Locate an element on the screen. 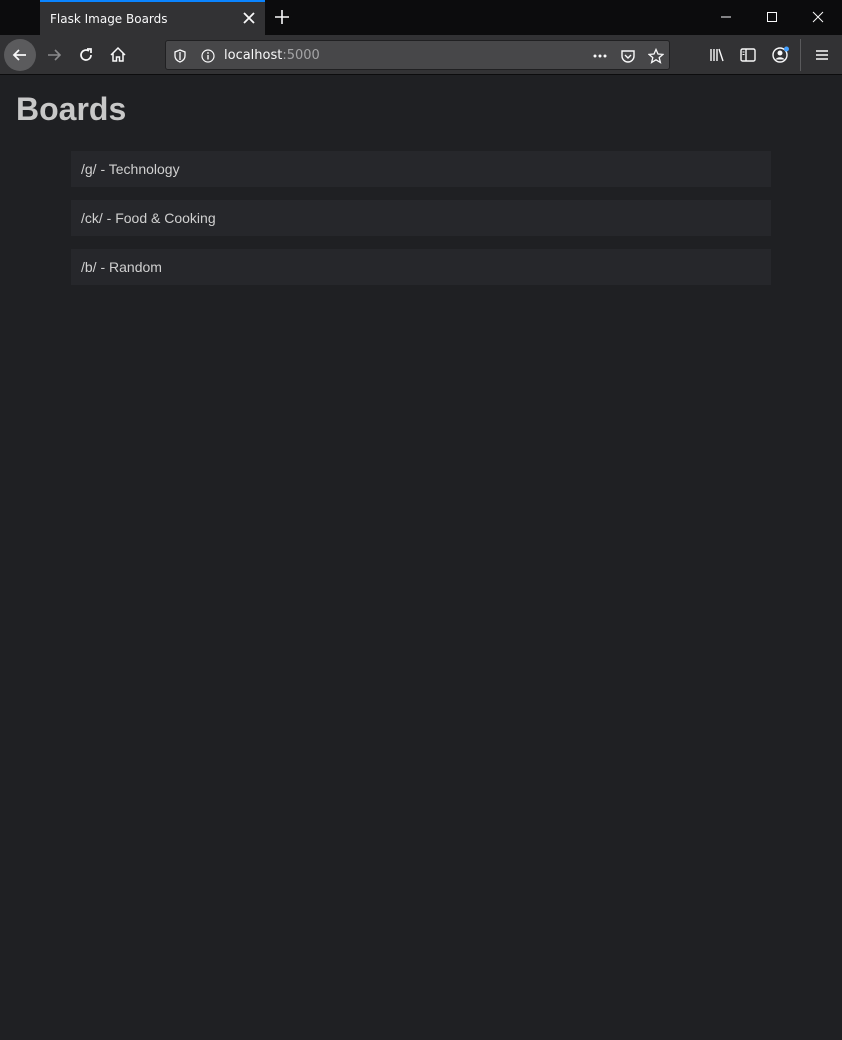  sidebar-toggle-button is located at coordinates (748, 55).